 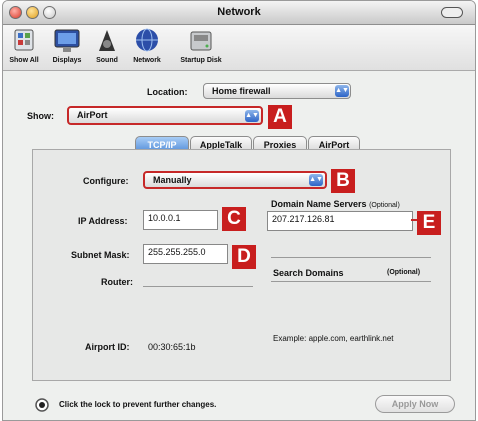 I want to click on title-bar: Network, so click(x=239, y=13).